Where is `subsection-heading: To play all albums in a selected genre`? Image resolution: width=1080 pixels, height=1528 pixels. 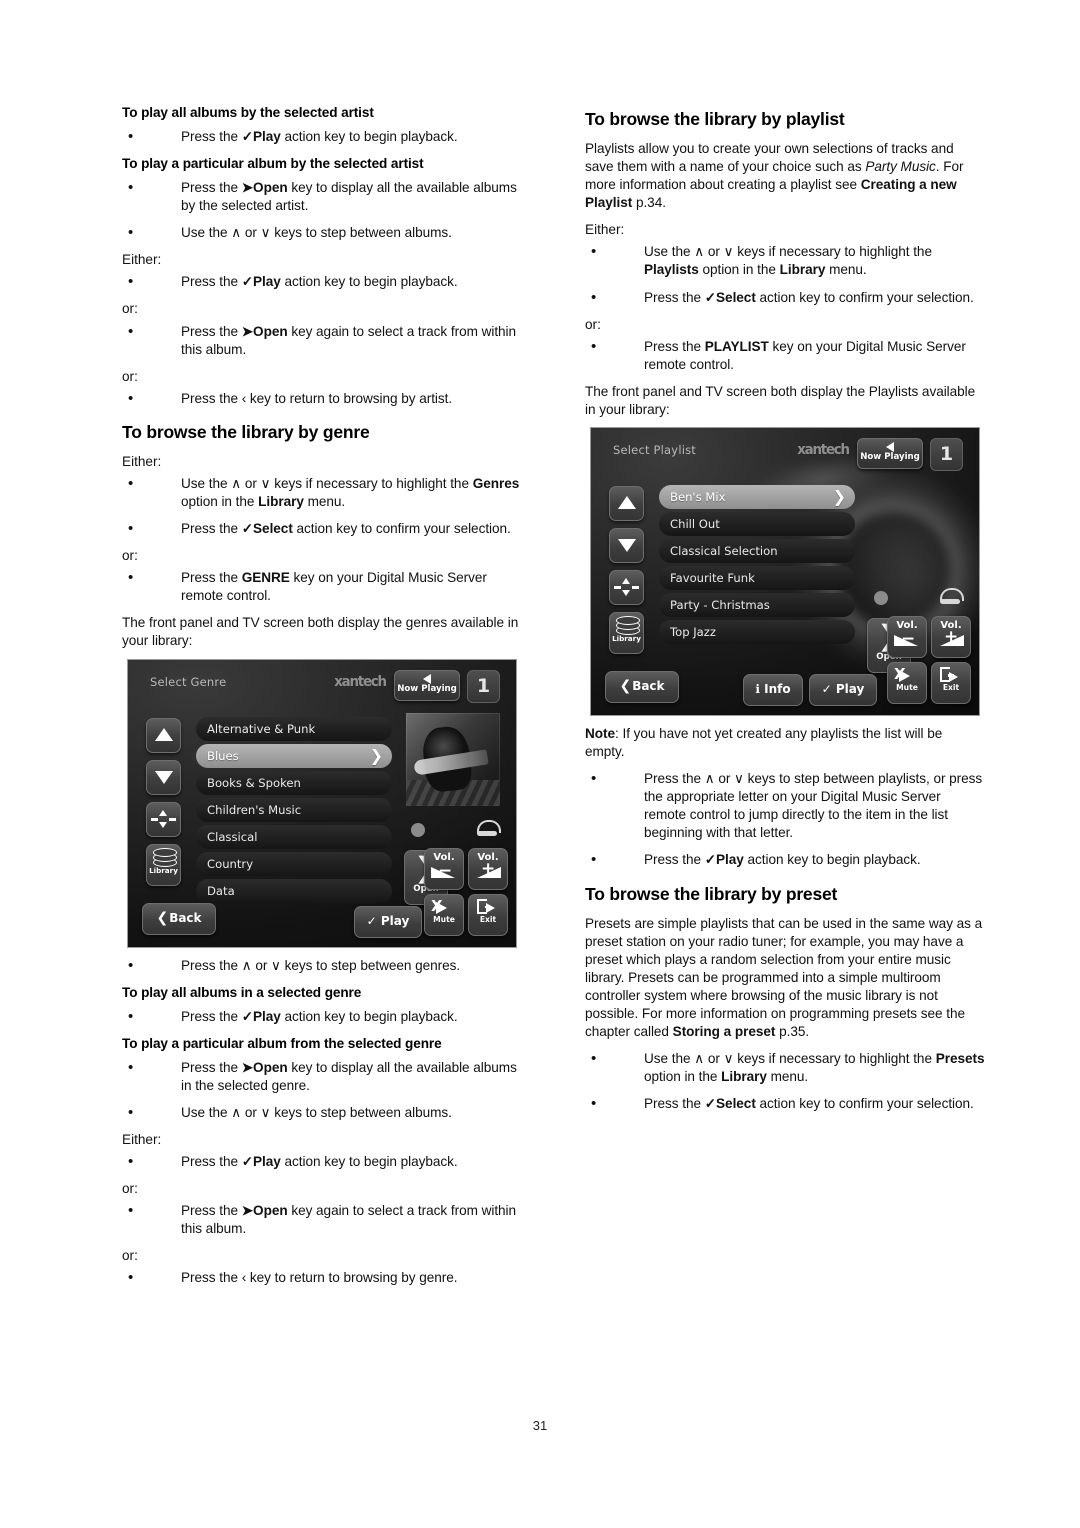
subsection-heading: To play all albums in a selected genre is located at coordinates (242, 992).